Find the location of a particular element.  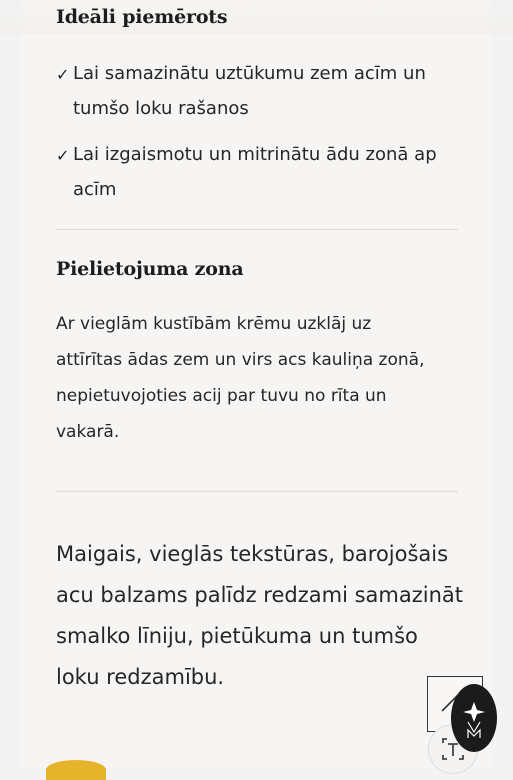

ideal-item-1-line-2: tumšo loku rašanos is located at coordinates (161, 108).